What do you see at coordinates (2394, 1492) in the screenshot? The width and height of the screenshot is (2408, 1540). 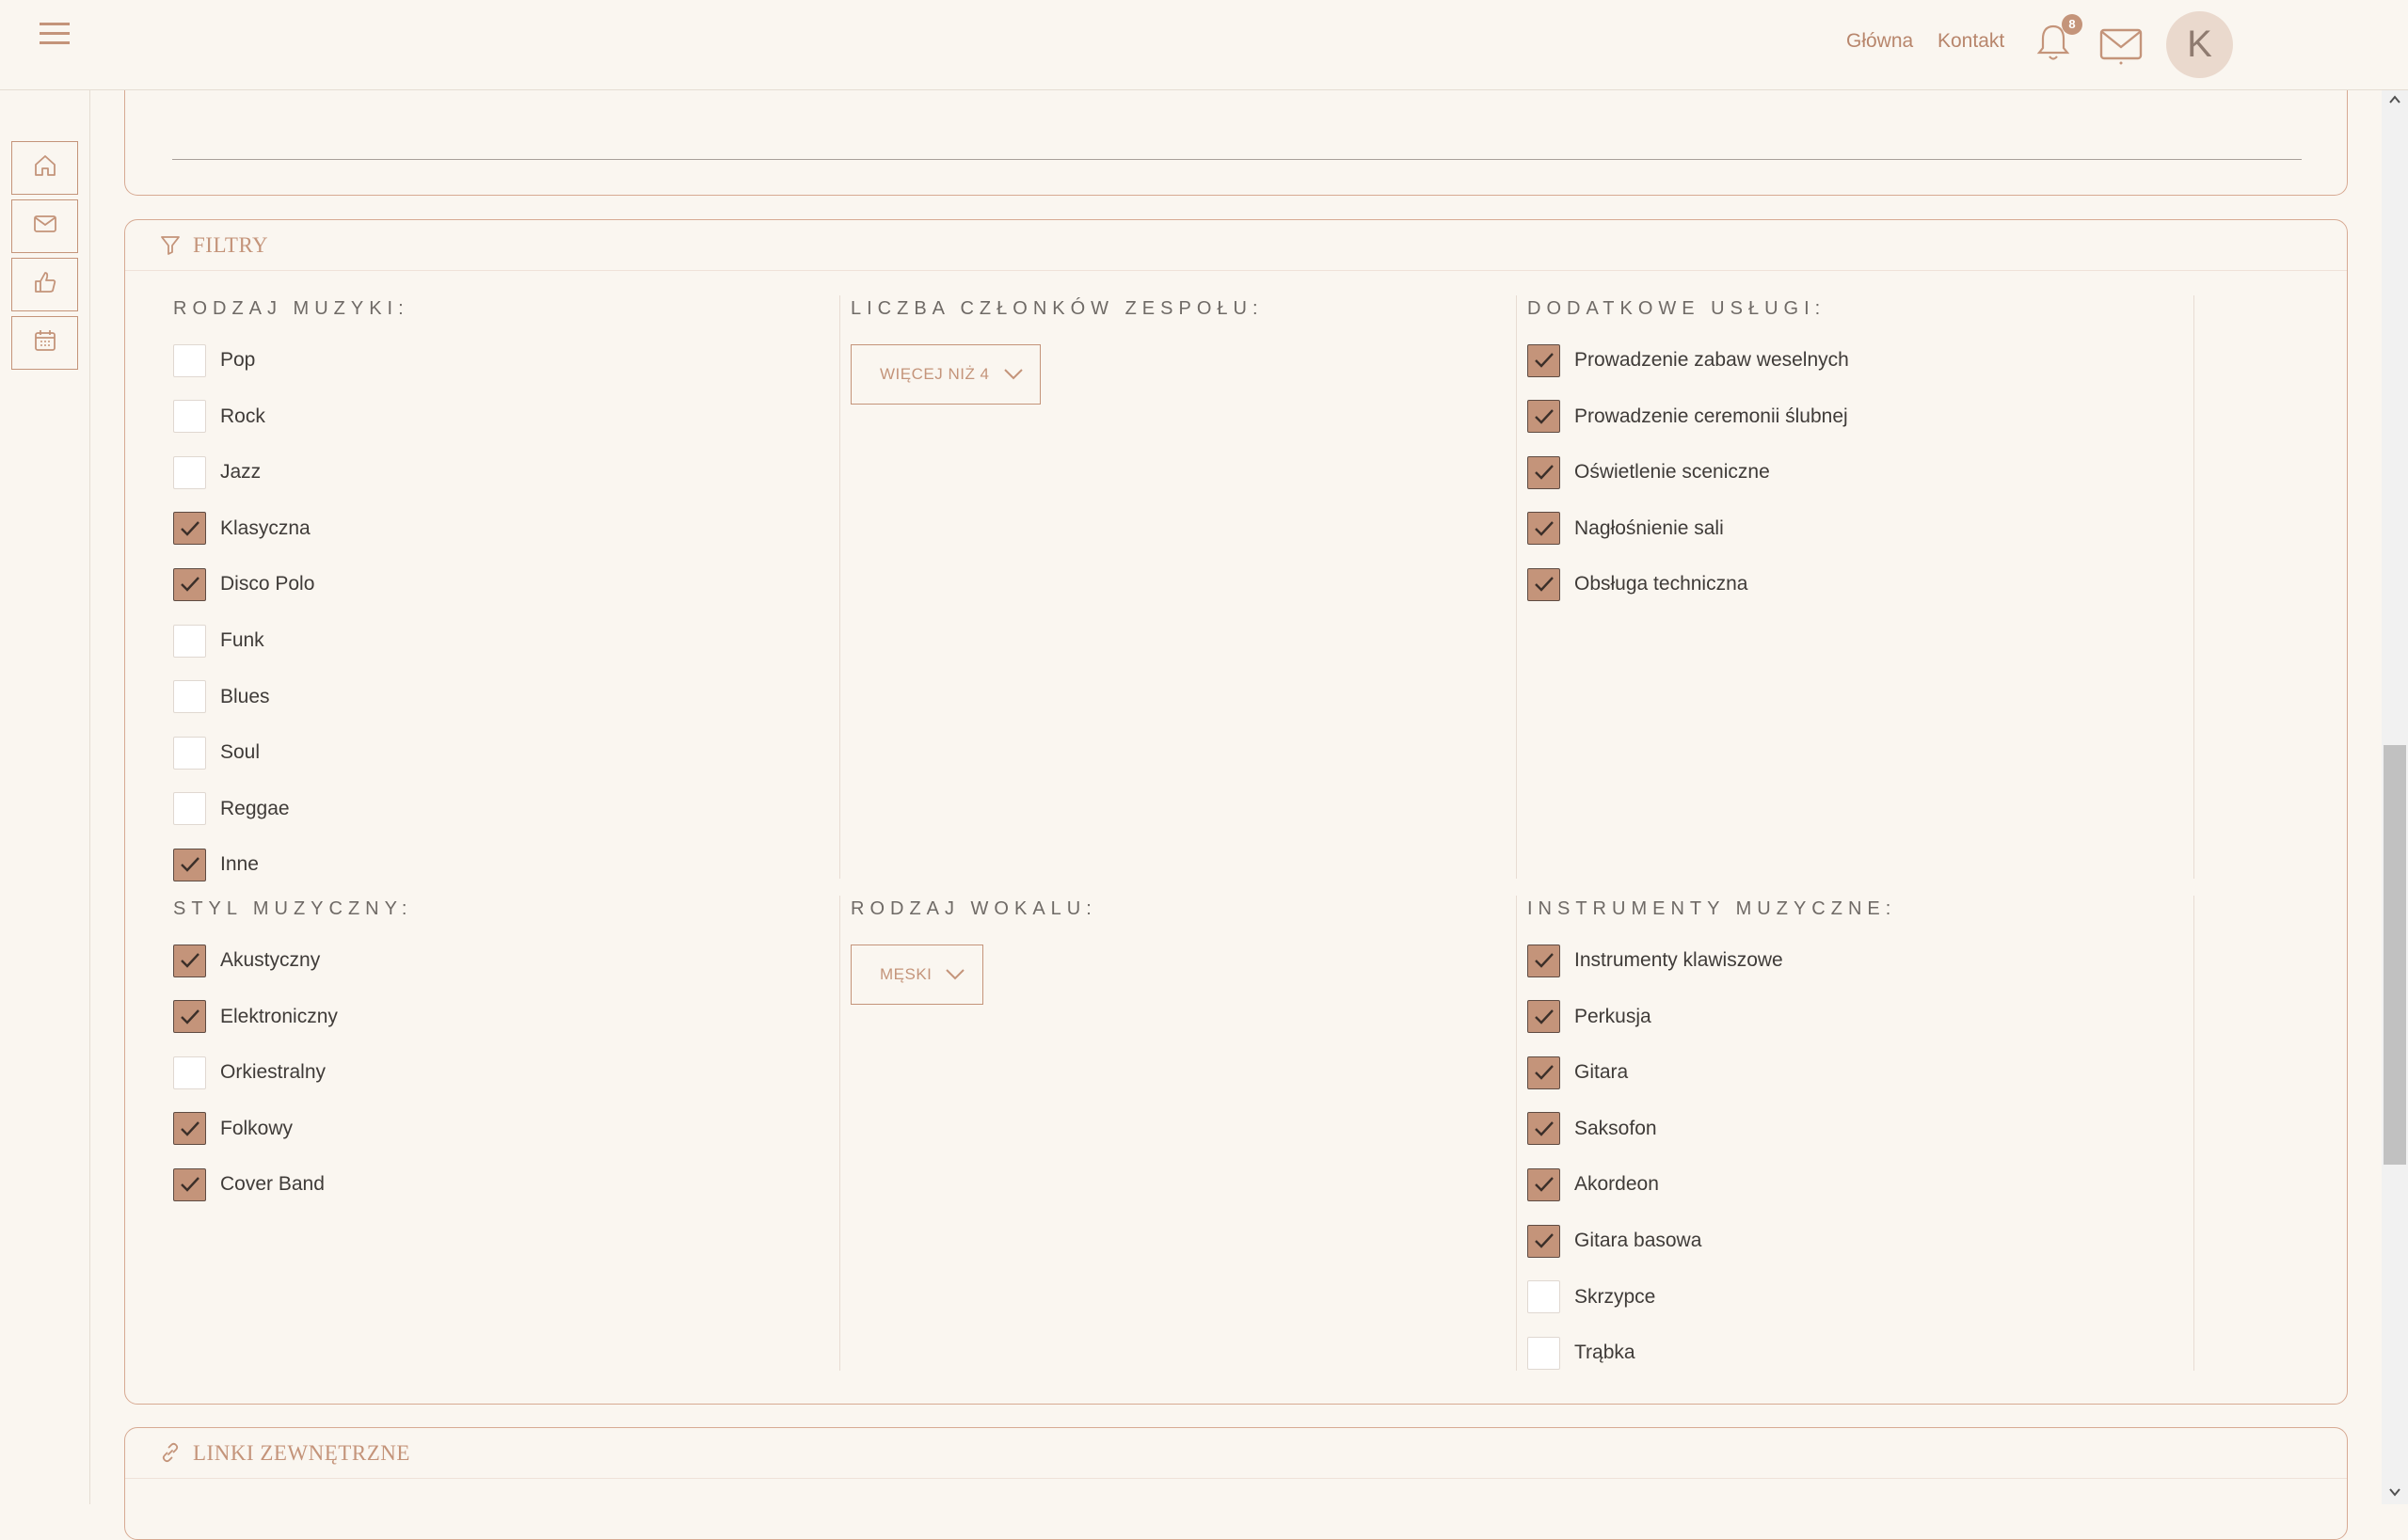 I see `scroll-down-arrow-icon` at bounding box center [2394, 1492].